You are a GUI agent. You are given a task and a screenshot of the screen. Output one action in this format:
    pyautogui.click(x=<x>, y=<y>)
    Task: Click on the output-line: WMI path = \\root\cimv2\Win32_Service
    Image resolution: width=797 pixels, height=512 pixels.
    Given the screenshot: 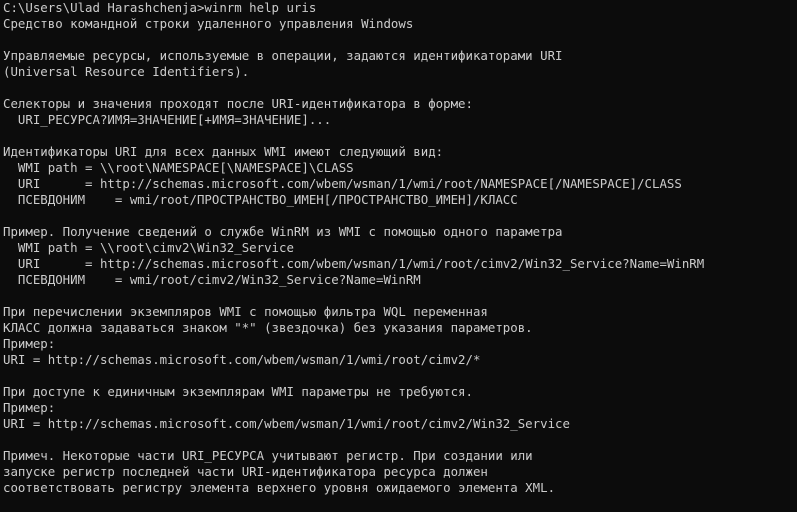 What is the action you would take?
    pyautogui.click(x=148, y=247)
    